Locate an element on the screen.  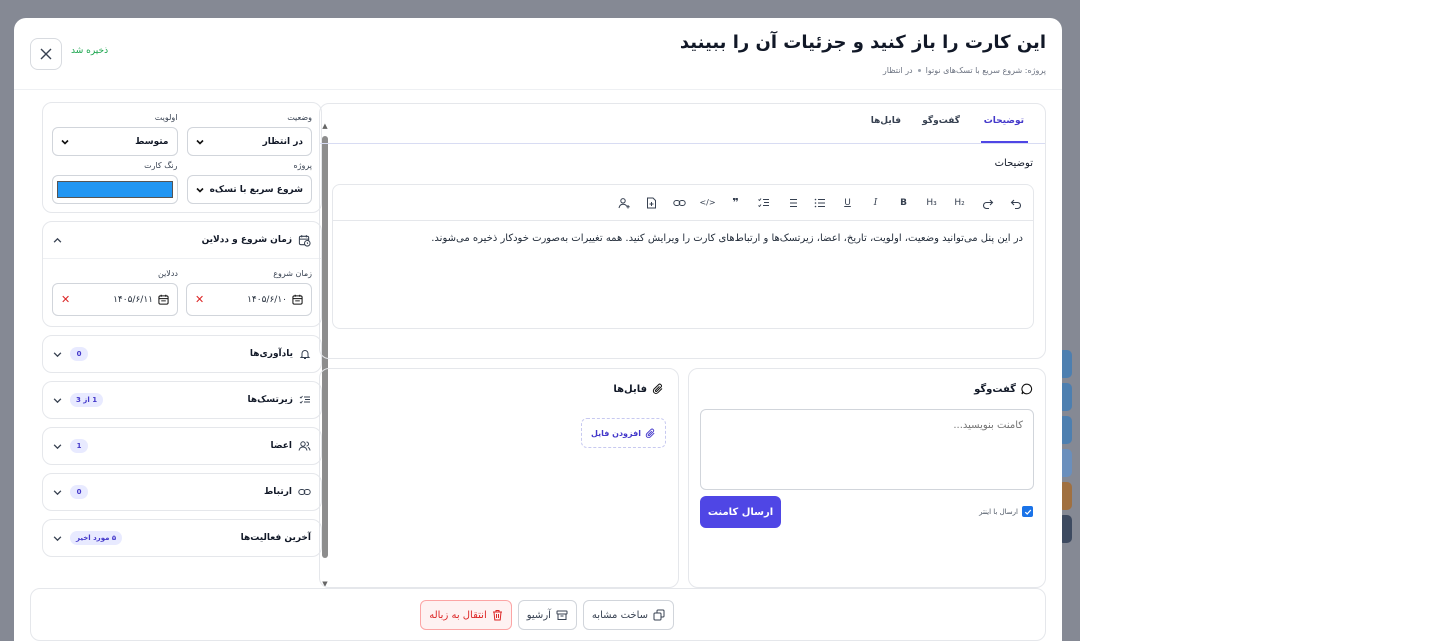
color-label: رنگ کارت is located at coordinates (161, 165).